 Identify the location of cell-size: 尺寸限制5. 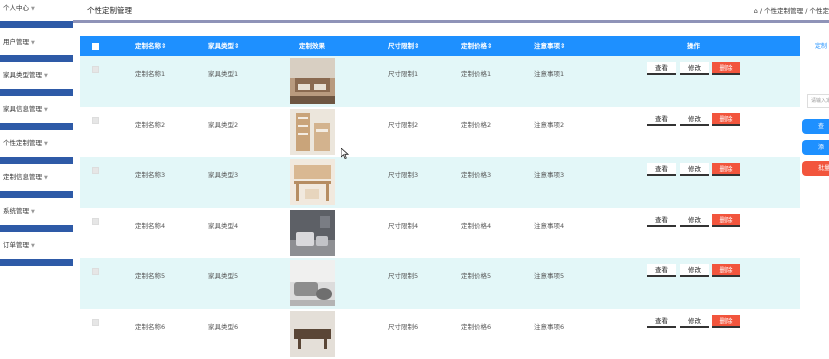
(403, 275).